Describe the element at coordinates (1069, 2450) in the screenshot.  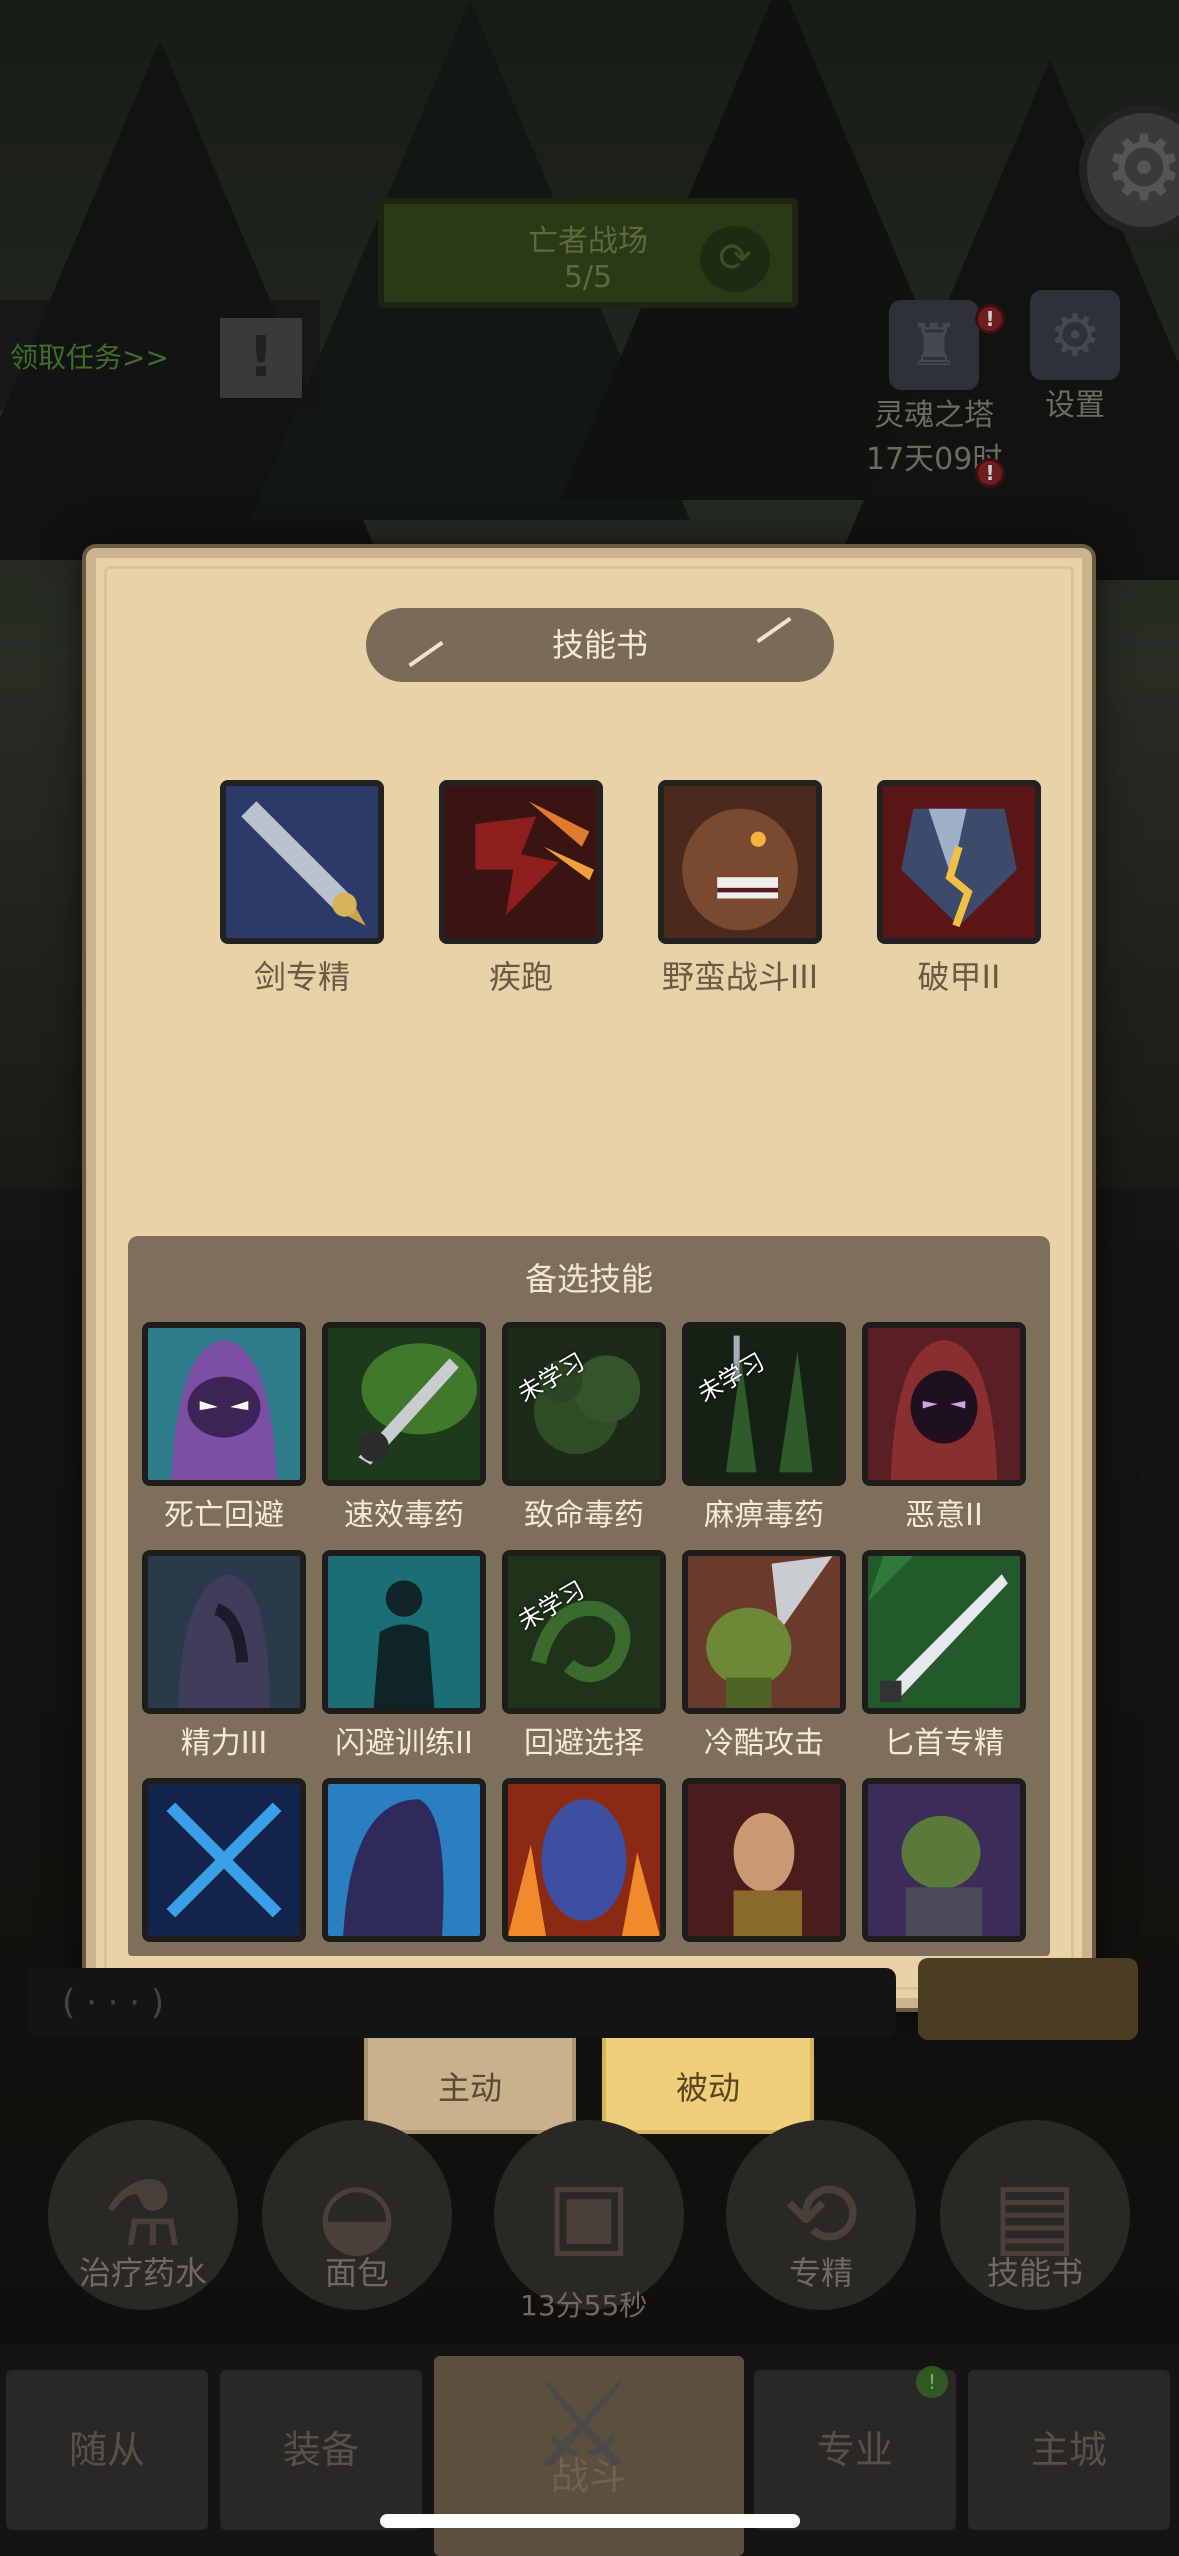
I see `nav-main-city: 主城` at that location.